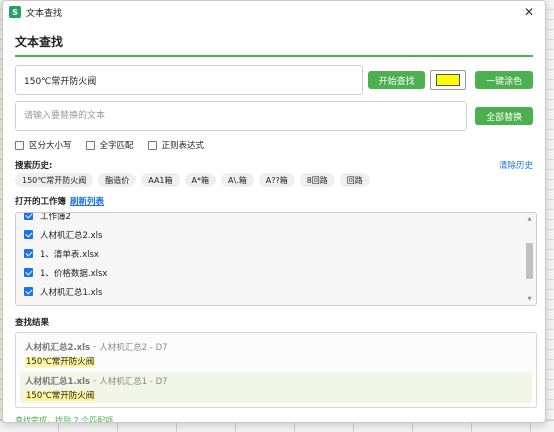 The image size is (554, 432). What do you see at coordinates (317, 180) in the screenshot?
I see `history-chip: 8回路` at bounding box center [317, 180].